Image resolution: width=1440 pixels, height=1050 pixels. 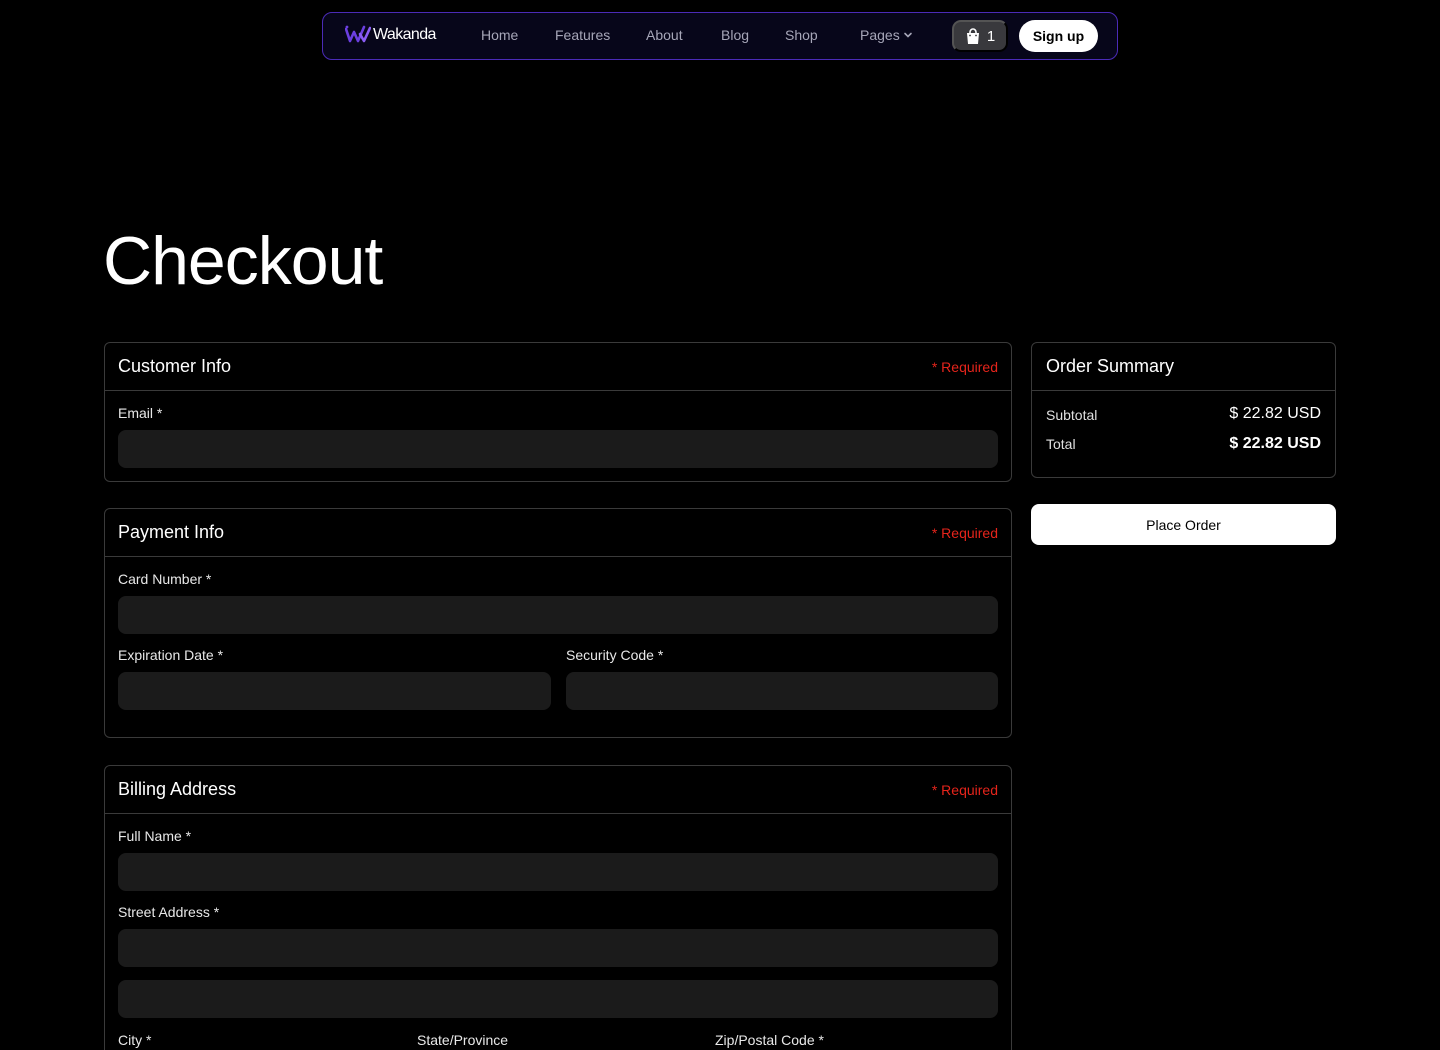 I want to click on subtotal-label: Subtotal, so click(x=1072, y=415).